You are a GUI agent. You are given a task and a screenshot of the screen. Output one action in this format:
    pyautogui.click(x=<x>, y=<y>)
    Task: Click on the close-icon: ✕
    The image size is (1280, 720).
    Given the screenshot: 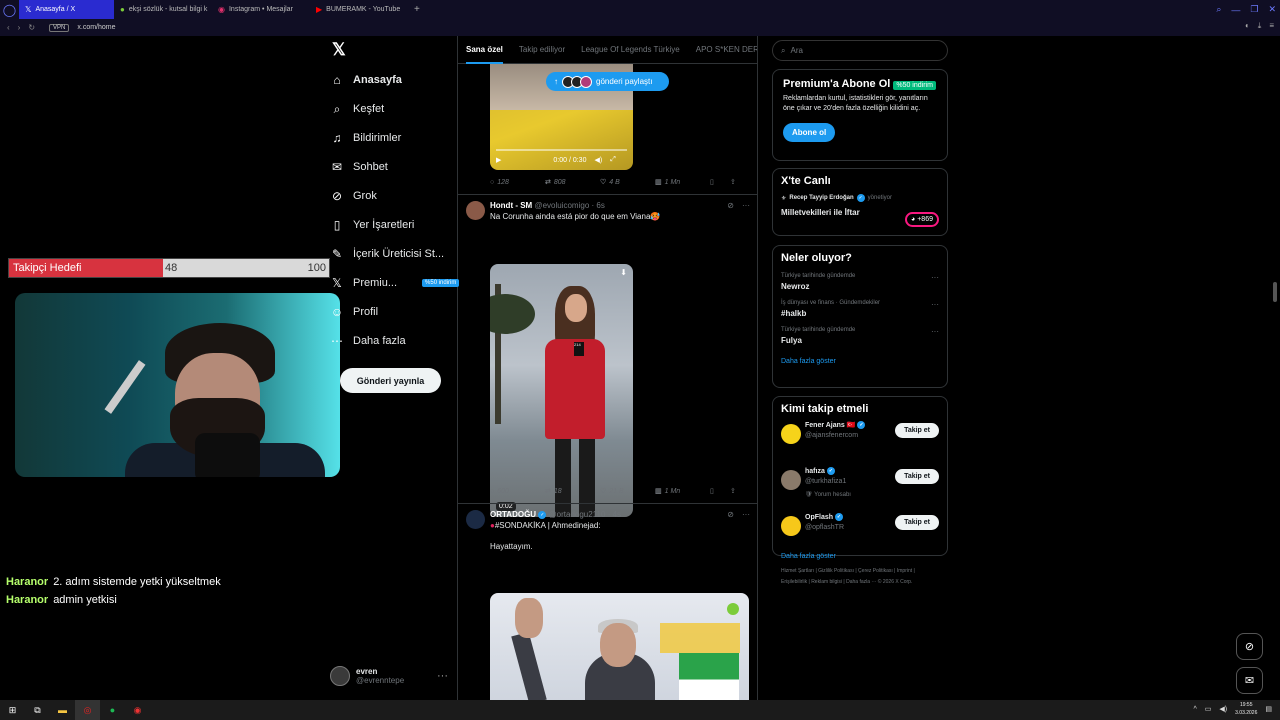 What is the action you would take?
    pyautogui.click(x=1272, y=9)
    